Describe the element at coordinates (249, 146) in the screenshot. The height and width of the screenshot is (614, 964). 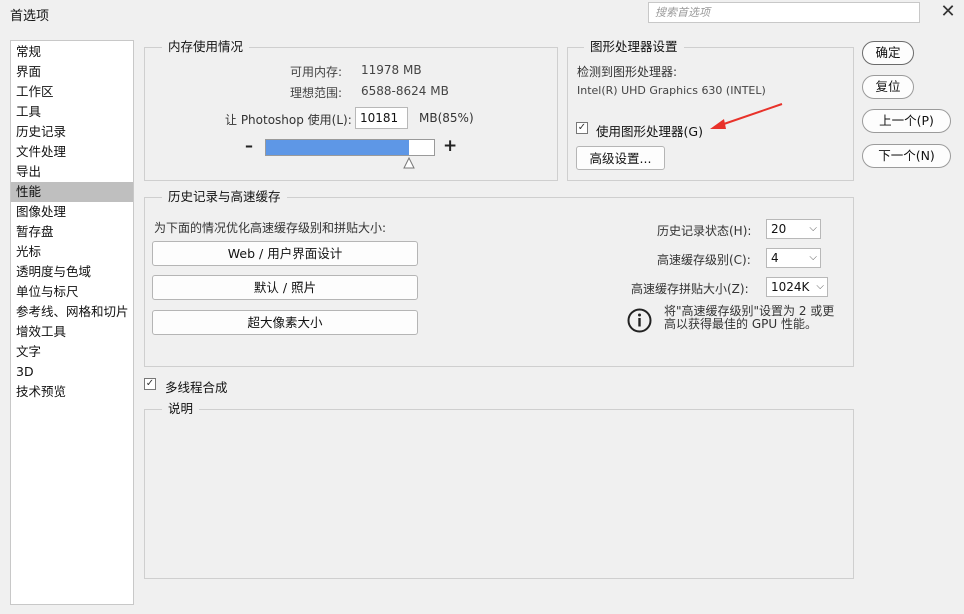
I see `memory-decrease-button: –` at that location.